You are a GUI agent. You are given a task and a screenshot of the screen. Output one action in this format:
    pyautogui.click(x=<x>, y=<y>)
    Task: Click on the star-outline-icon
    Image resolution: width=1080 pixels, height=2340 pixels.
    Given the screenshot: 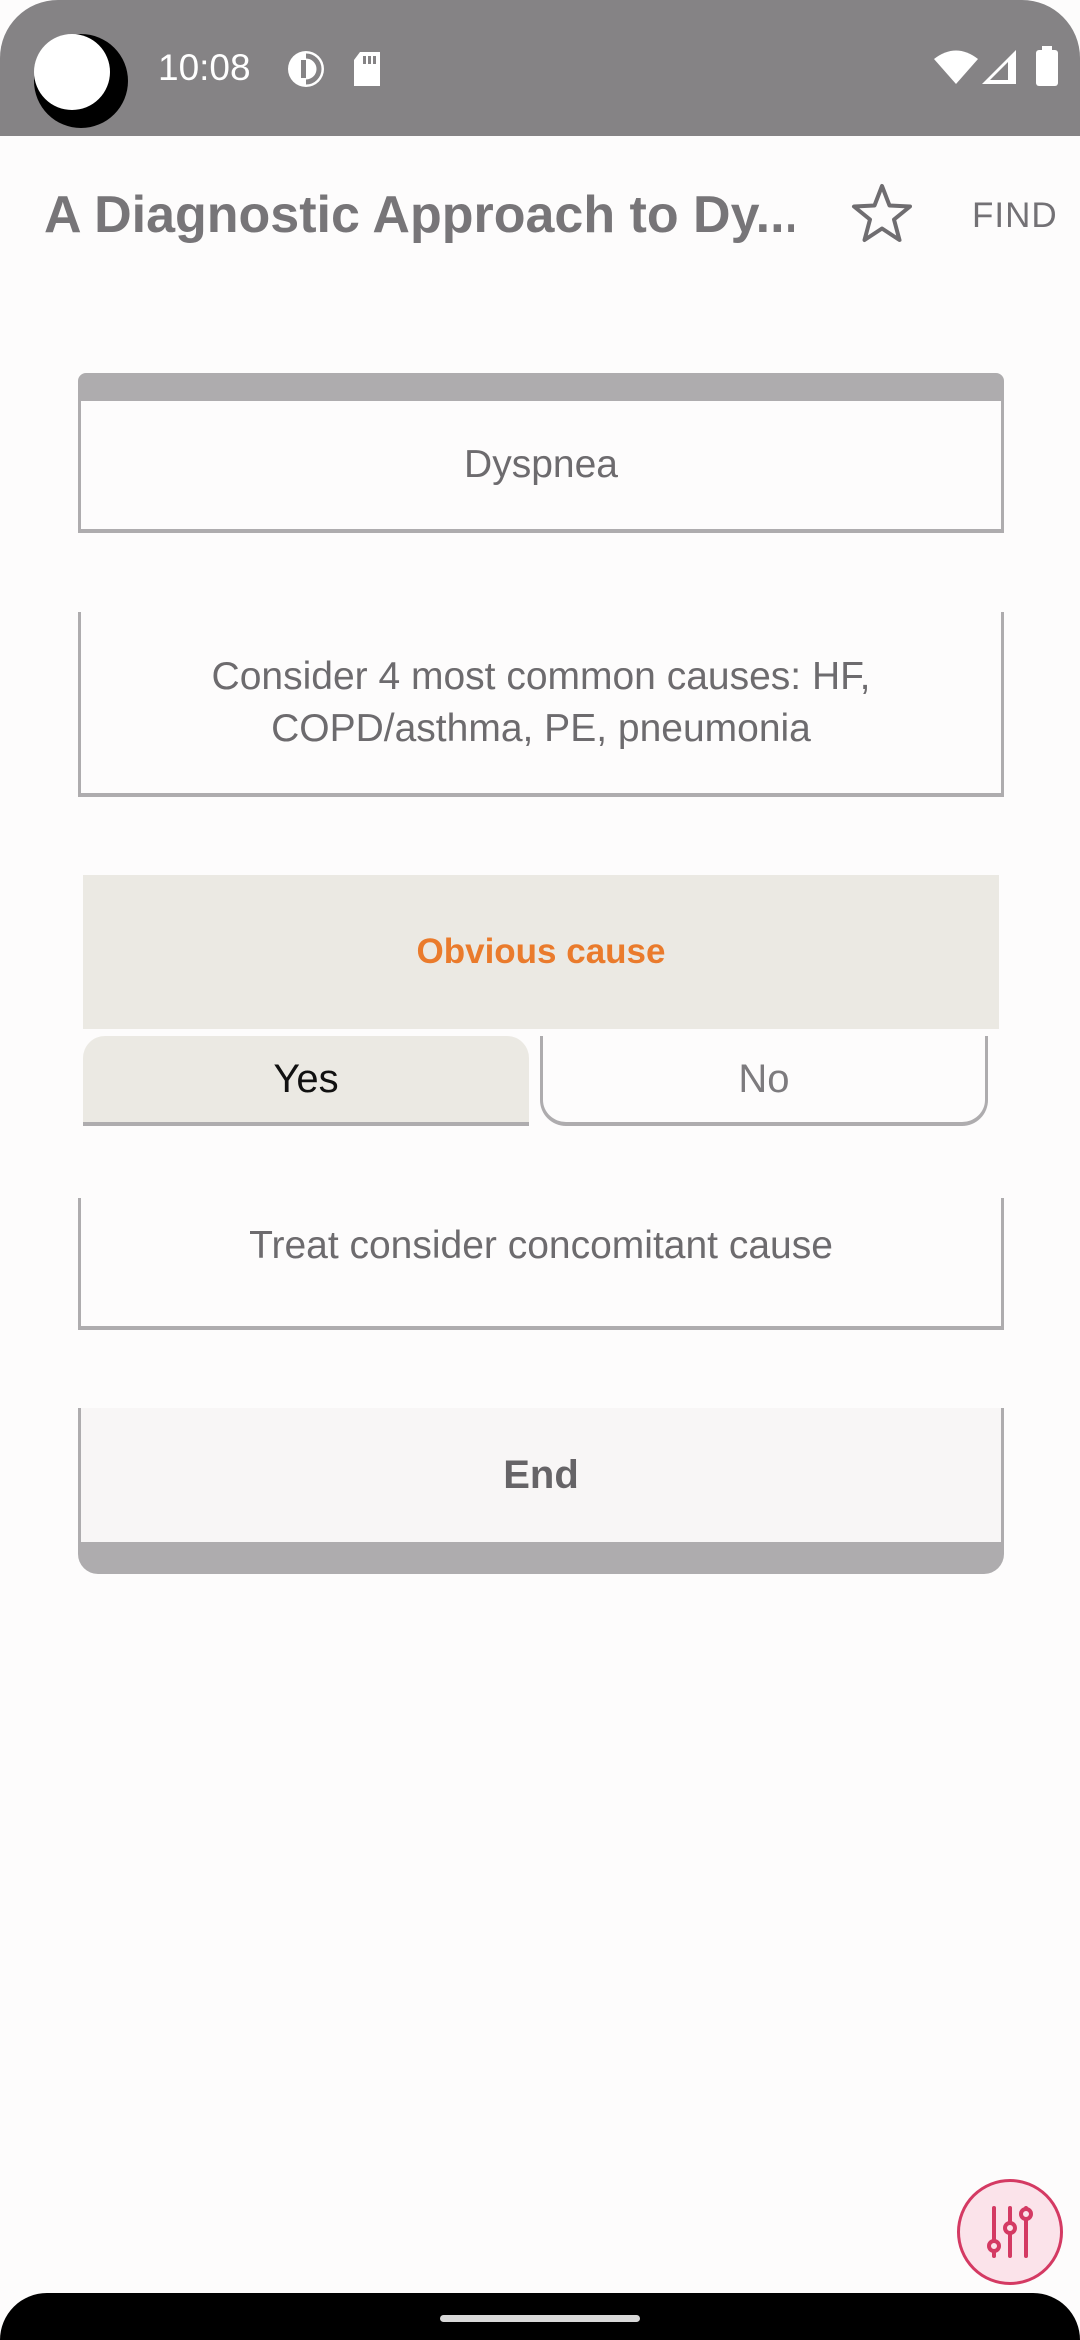 What is the action you would take?
    pyautogui.click(x=882, y=213)
    